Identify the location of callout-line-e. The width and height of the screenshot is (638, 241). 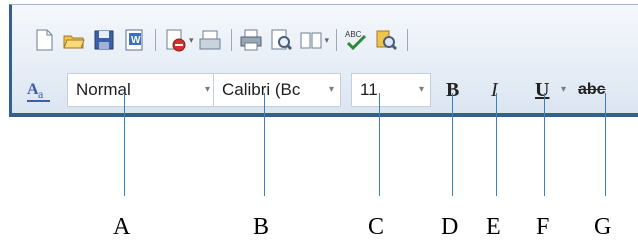
(496, 144).